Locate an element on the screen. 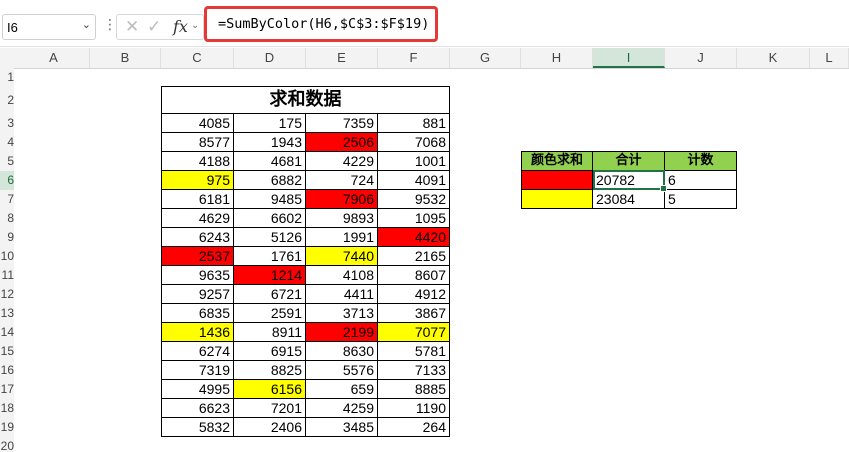  close-icon: ✕ is located at coordinates (132, 27).